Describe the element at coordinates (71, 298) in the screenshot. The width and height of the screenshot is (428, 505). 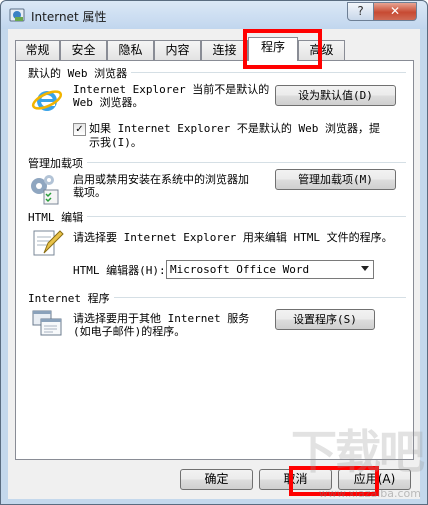
I see `internet-programs-title: Internet 程序` at that location.